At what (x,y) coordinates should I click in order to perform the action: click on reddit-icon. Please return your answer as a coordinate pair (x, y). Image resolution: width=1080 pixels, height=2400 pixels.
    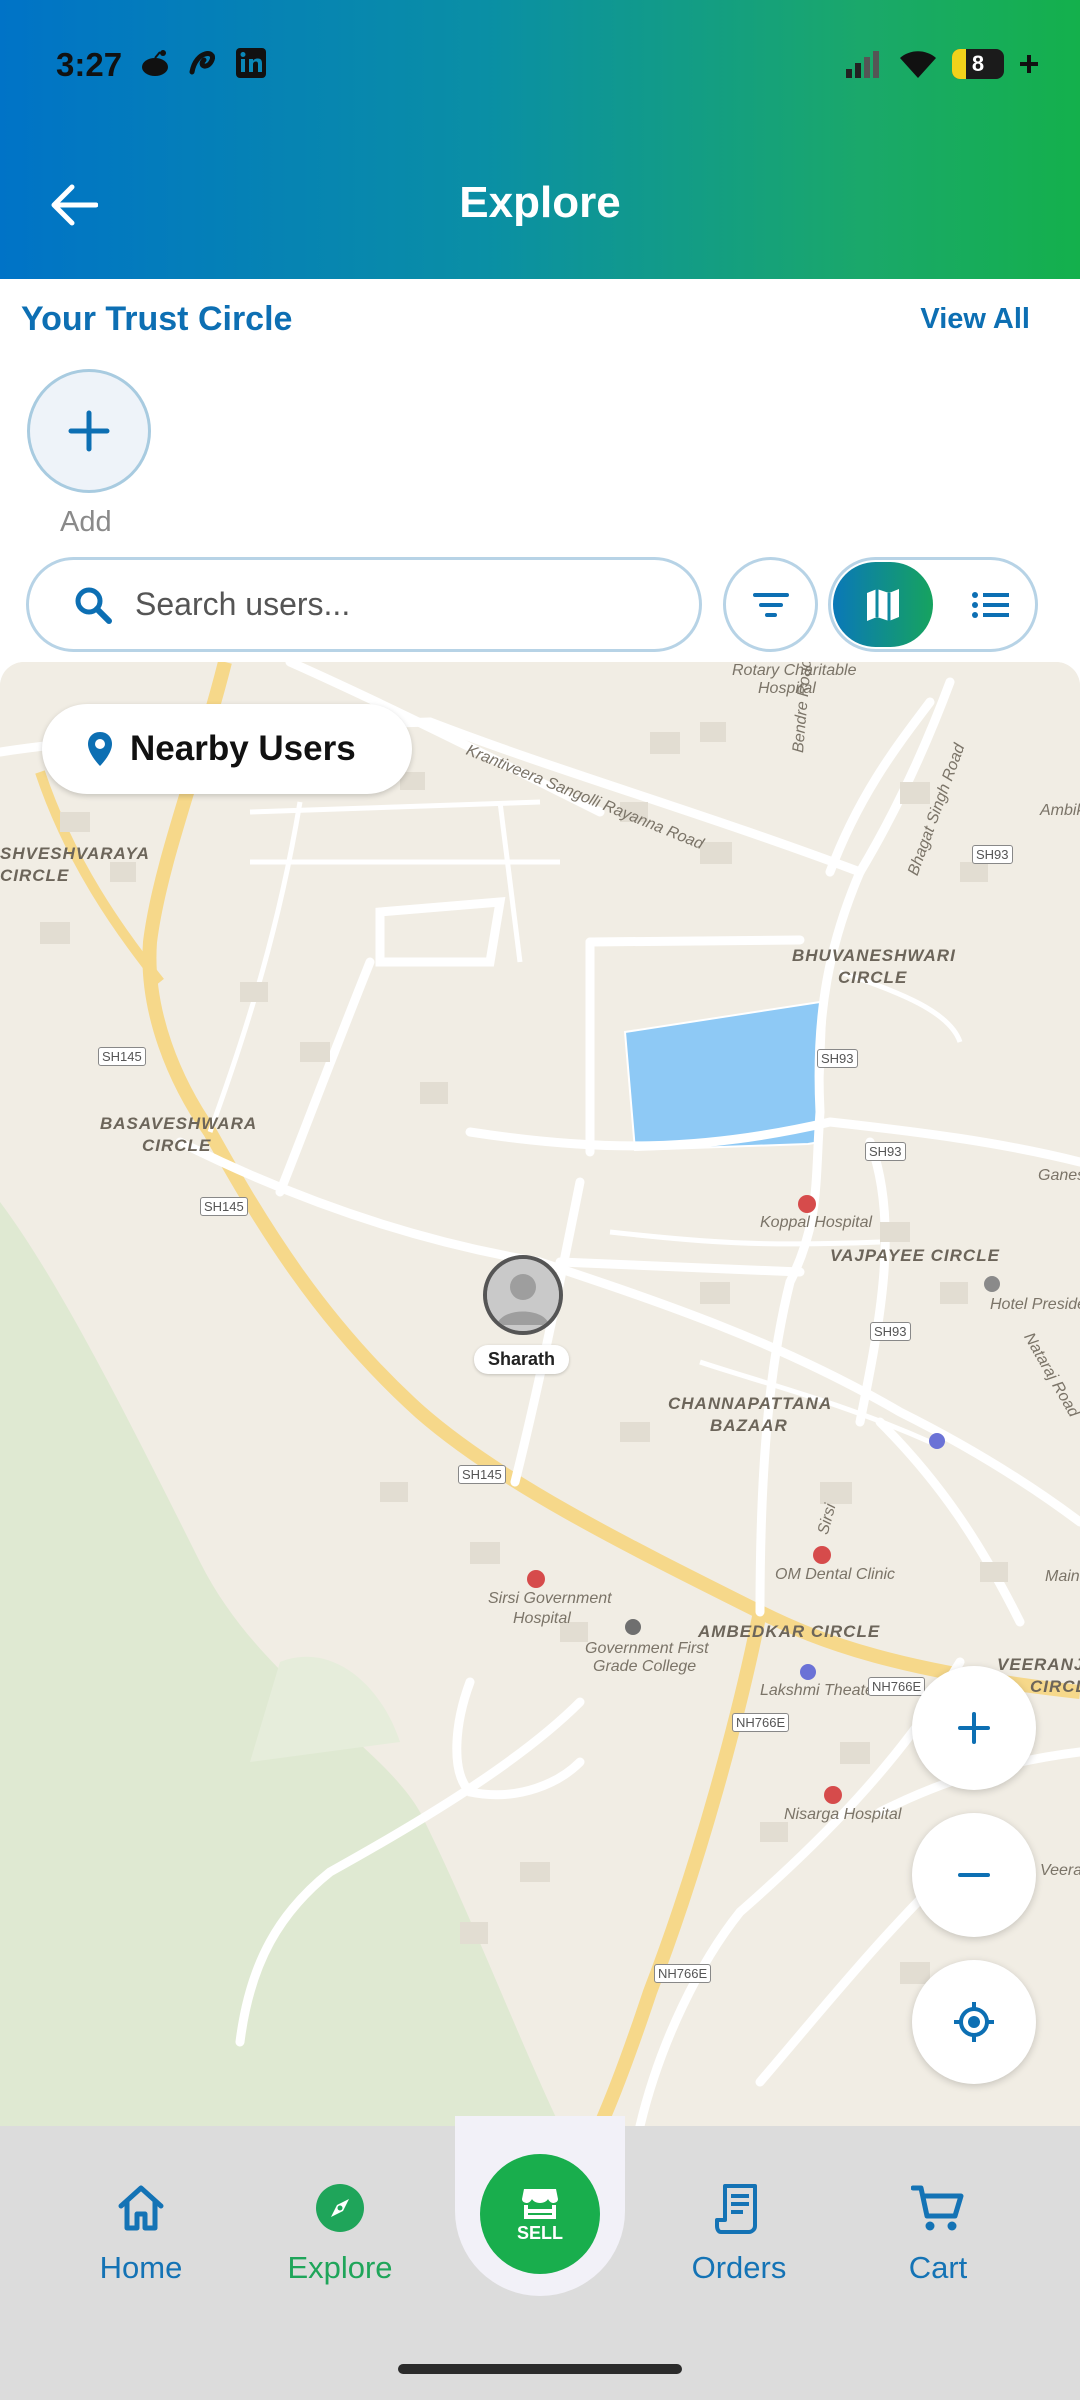
    Looking at the image, I should click on (155, 63).